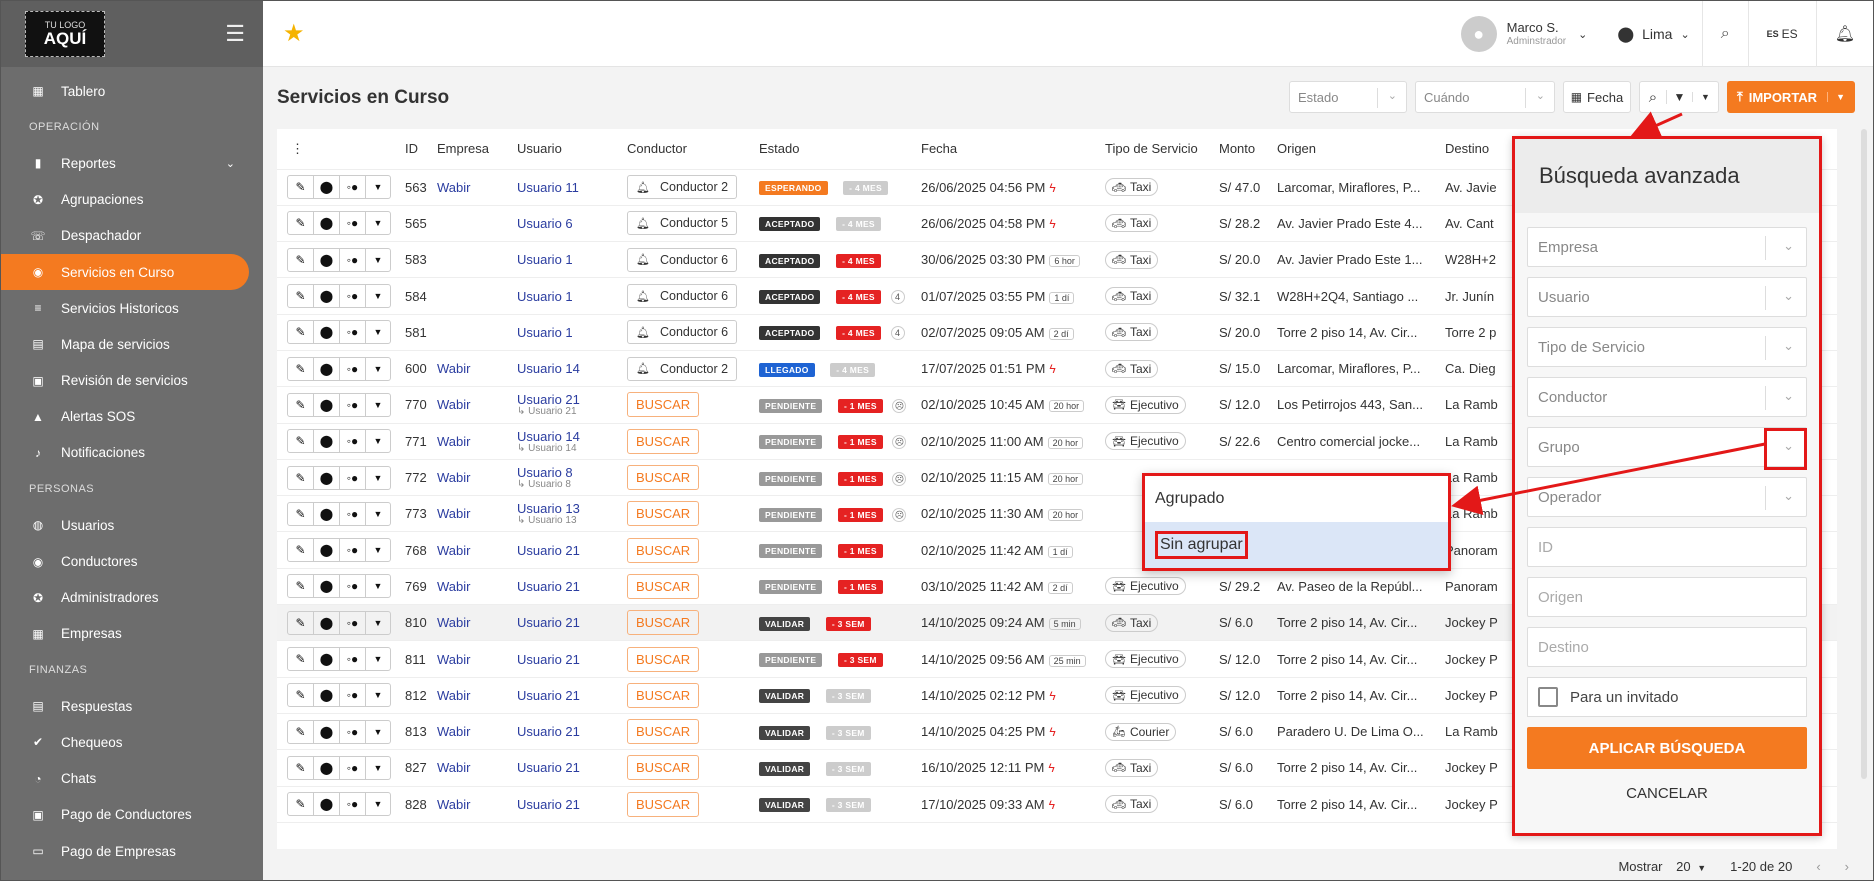  What do you see at coordinates (477, 149) in the screenshot?
I see `header-empresa: Empresa` at bounding box center [477, 149].